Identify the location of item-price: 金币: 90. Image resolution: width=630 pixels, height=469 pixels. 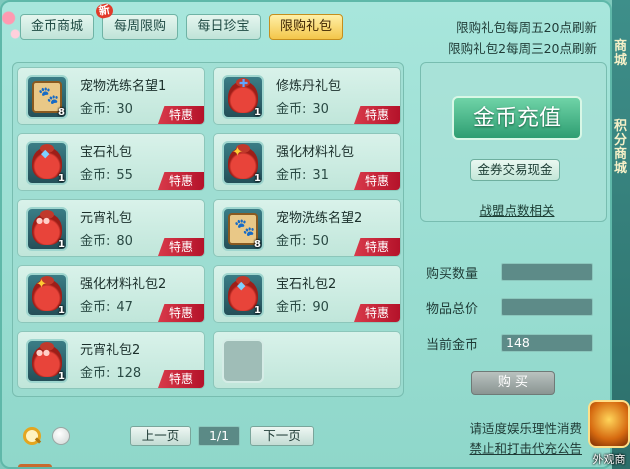
(302, 307).